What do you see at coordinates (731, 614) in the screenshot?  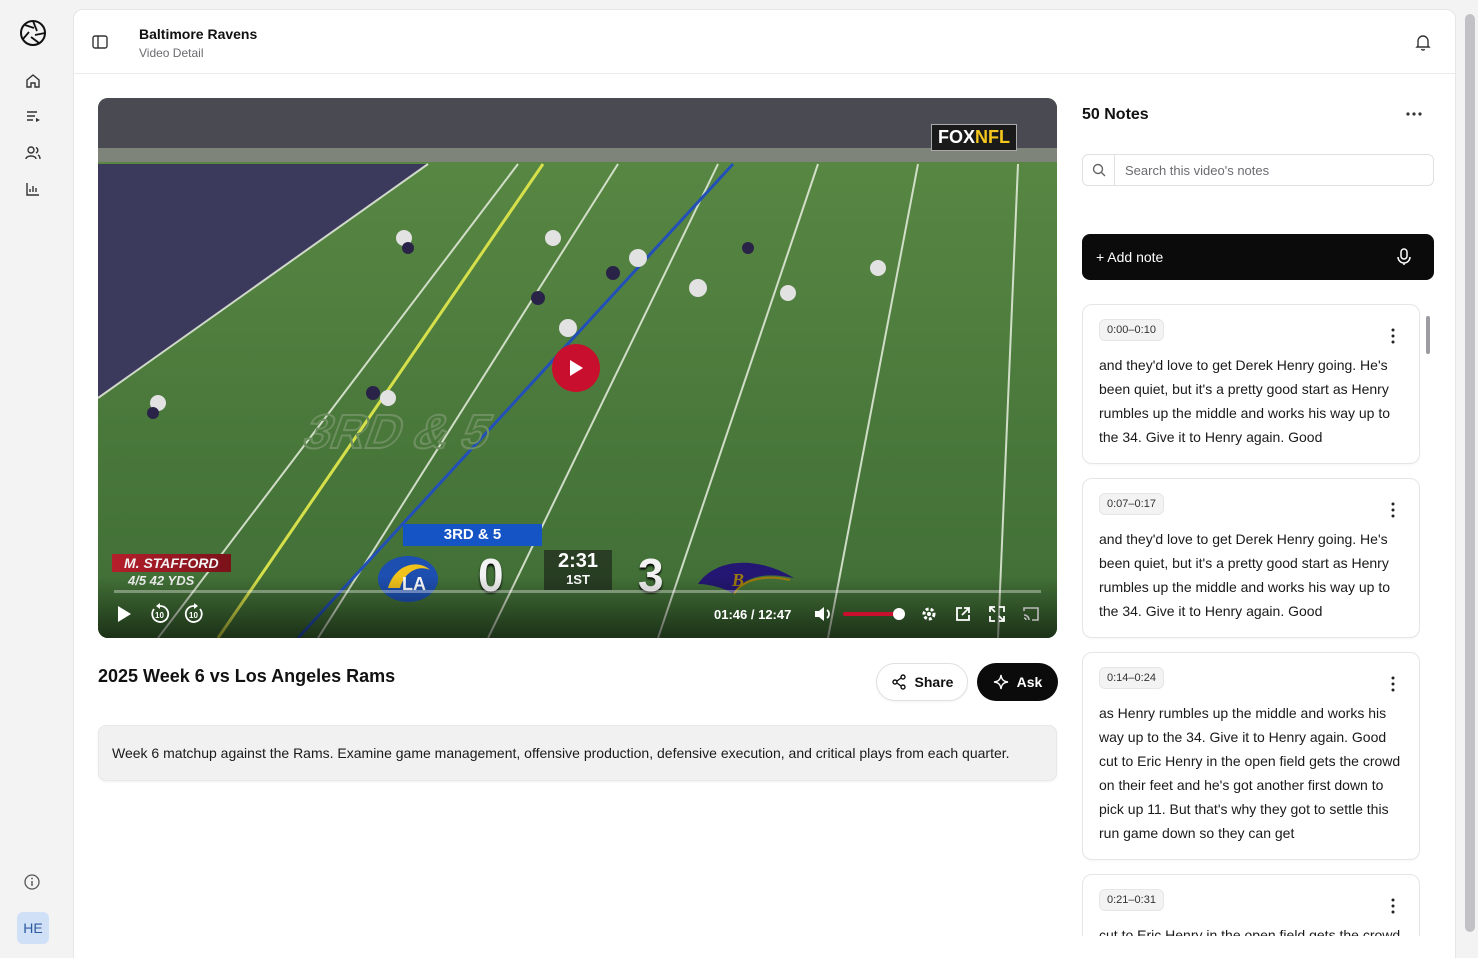 I see `current-time: 01:46` at bounding box center [731, 614].